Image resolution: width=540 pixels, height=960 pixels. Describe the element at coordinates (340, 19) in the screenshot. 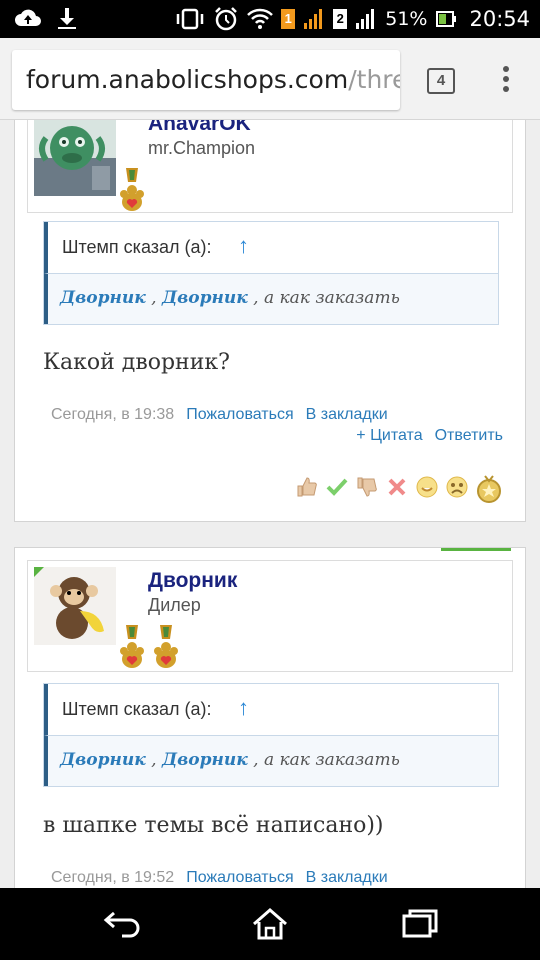

I see `sim2-badge: 2` at that location.